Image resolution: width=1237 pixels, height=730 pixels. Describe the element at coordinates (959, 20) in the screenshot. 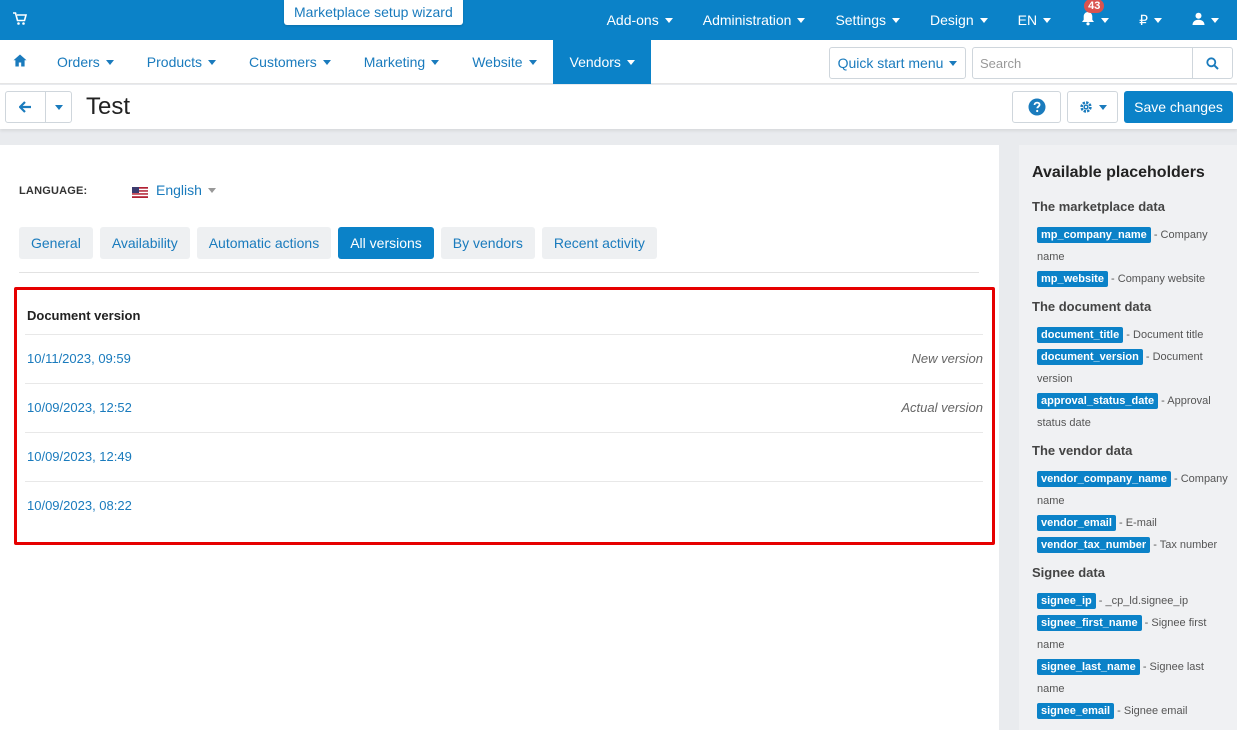

I see `menu-design: Design` at that location.